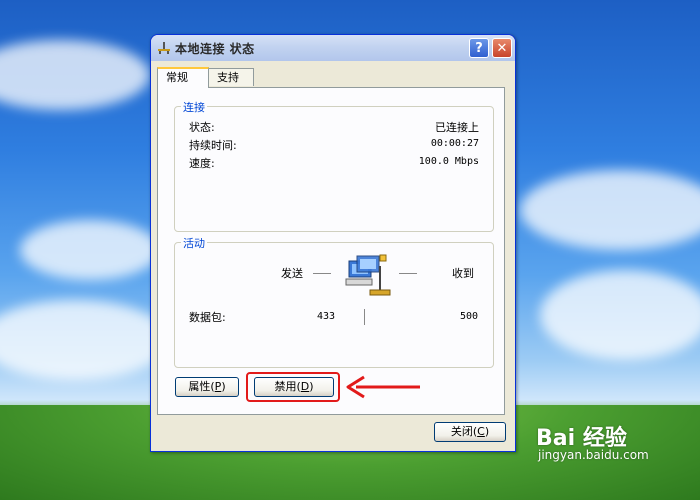 This screenshot has width=700, height=500. I want to click on window-title: 本地连接 状态, so click(215, 49).